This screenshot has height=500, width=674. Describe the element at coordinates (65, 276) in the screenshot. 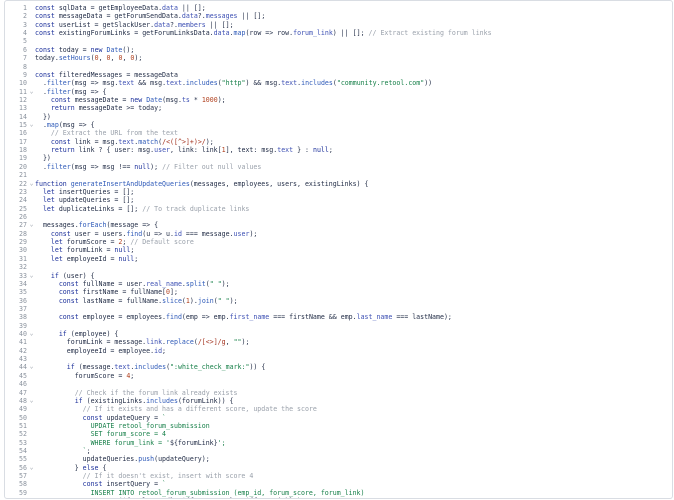

I see `line-content: if (user) {` at that location.